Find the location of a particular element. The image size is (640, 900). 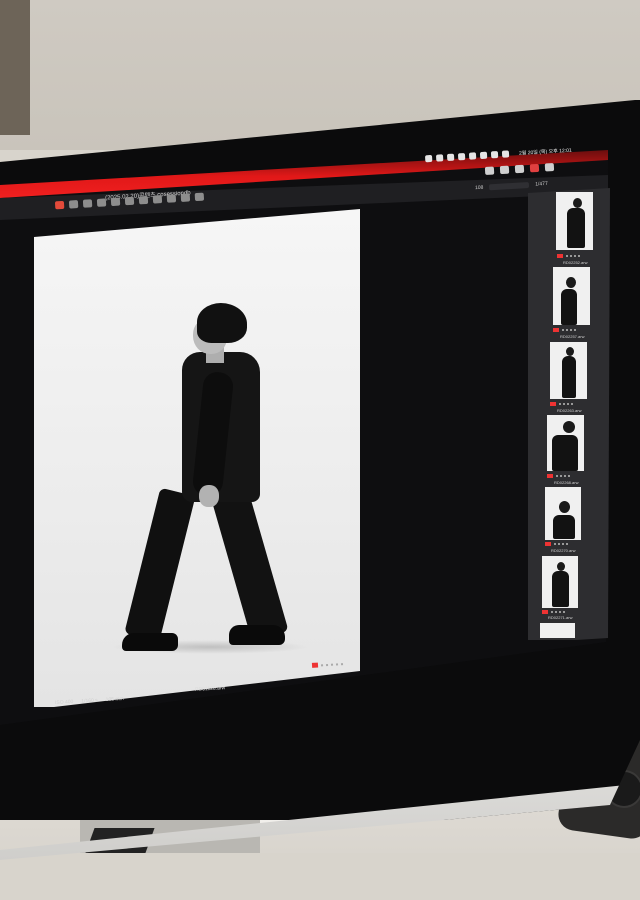

tools-icon is located at coordinates (549, 167).